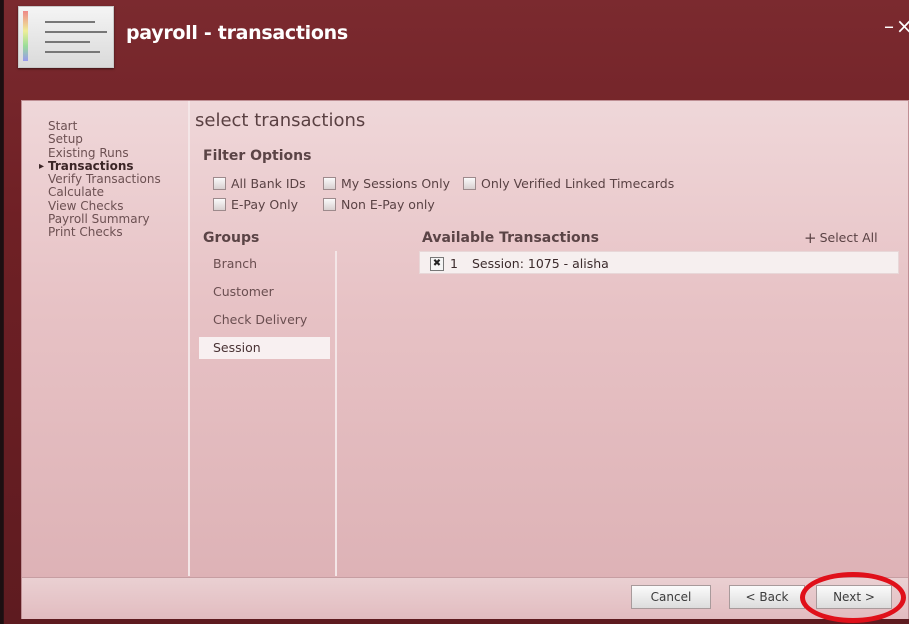 The image size is (909, 624). What do you see at coordinates (268, 413) in the screenshot?
I see `groups-list: Branch Customer Check Delivery Session` at bounding box center [268, 413].